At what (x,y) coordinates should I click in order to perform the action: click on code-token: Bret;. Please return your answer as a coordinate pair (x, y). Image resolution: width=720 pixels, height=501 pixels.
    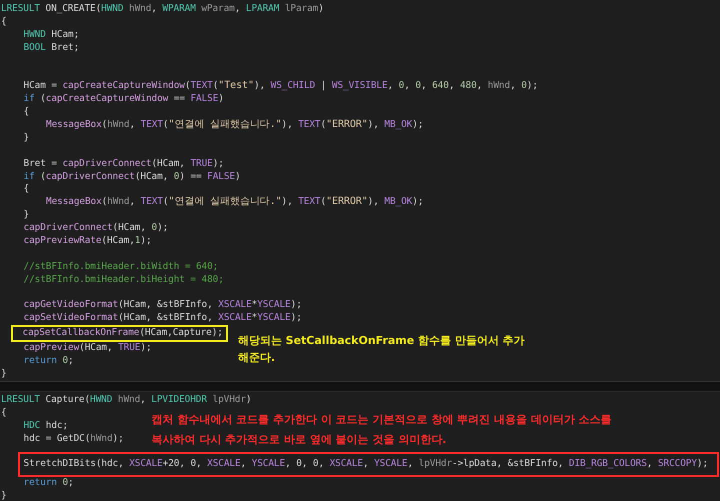
    Looking at the image, I should click on (65, 47).